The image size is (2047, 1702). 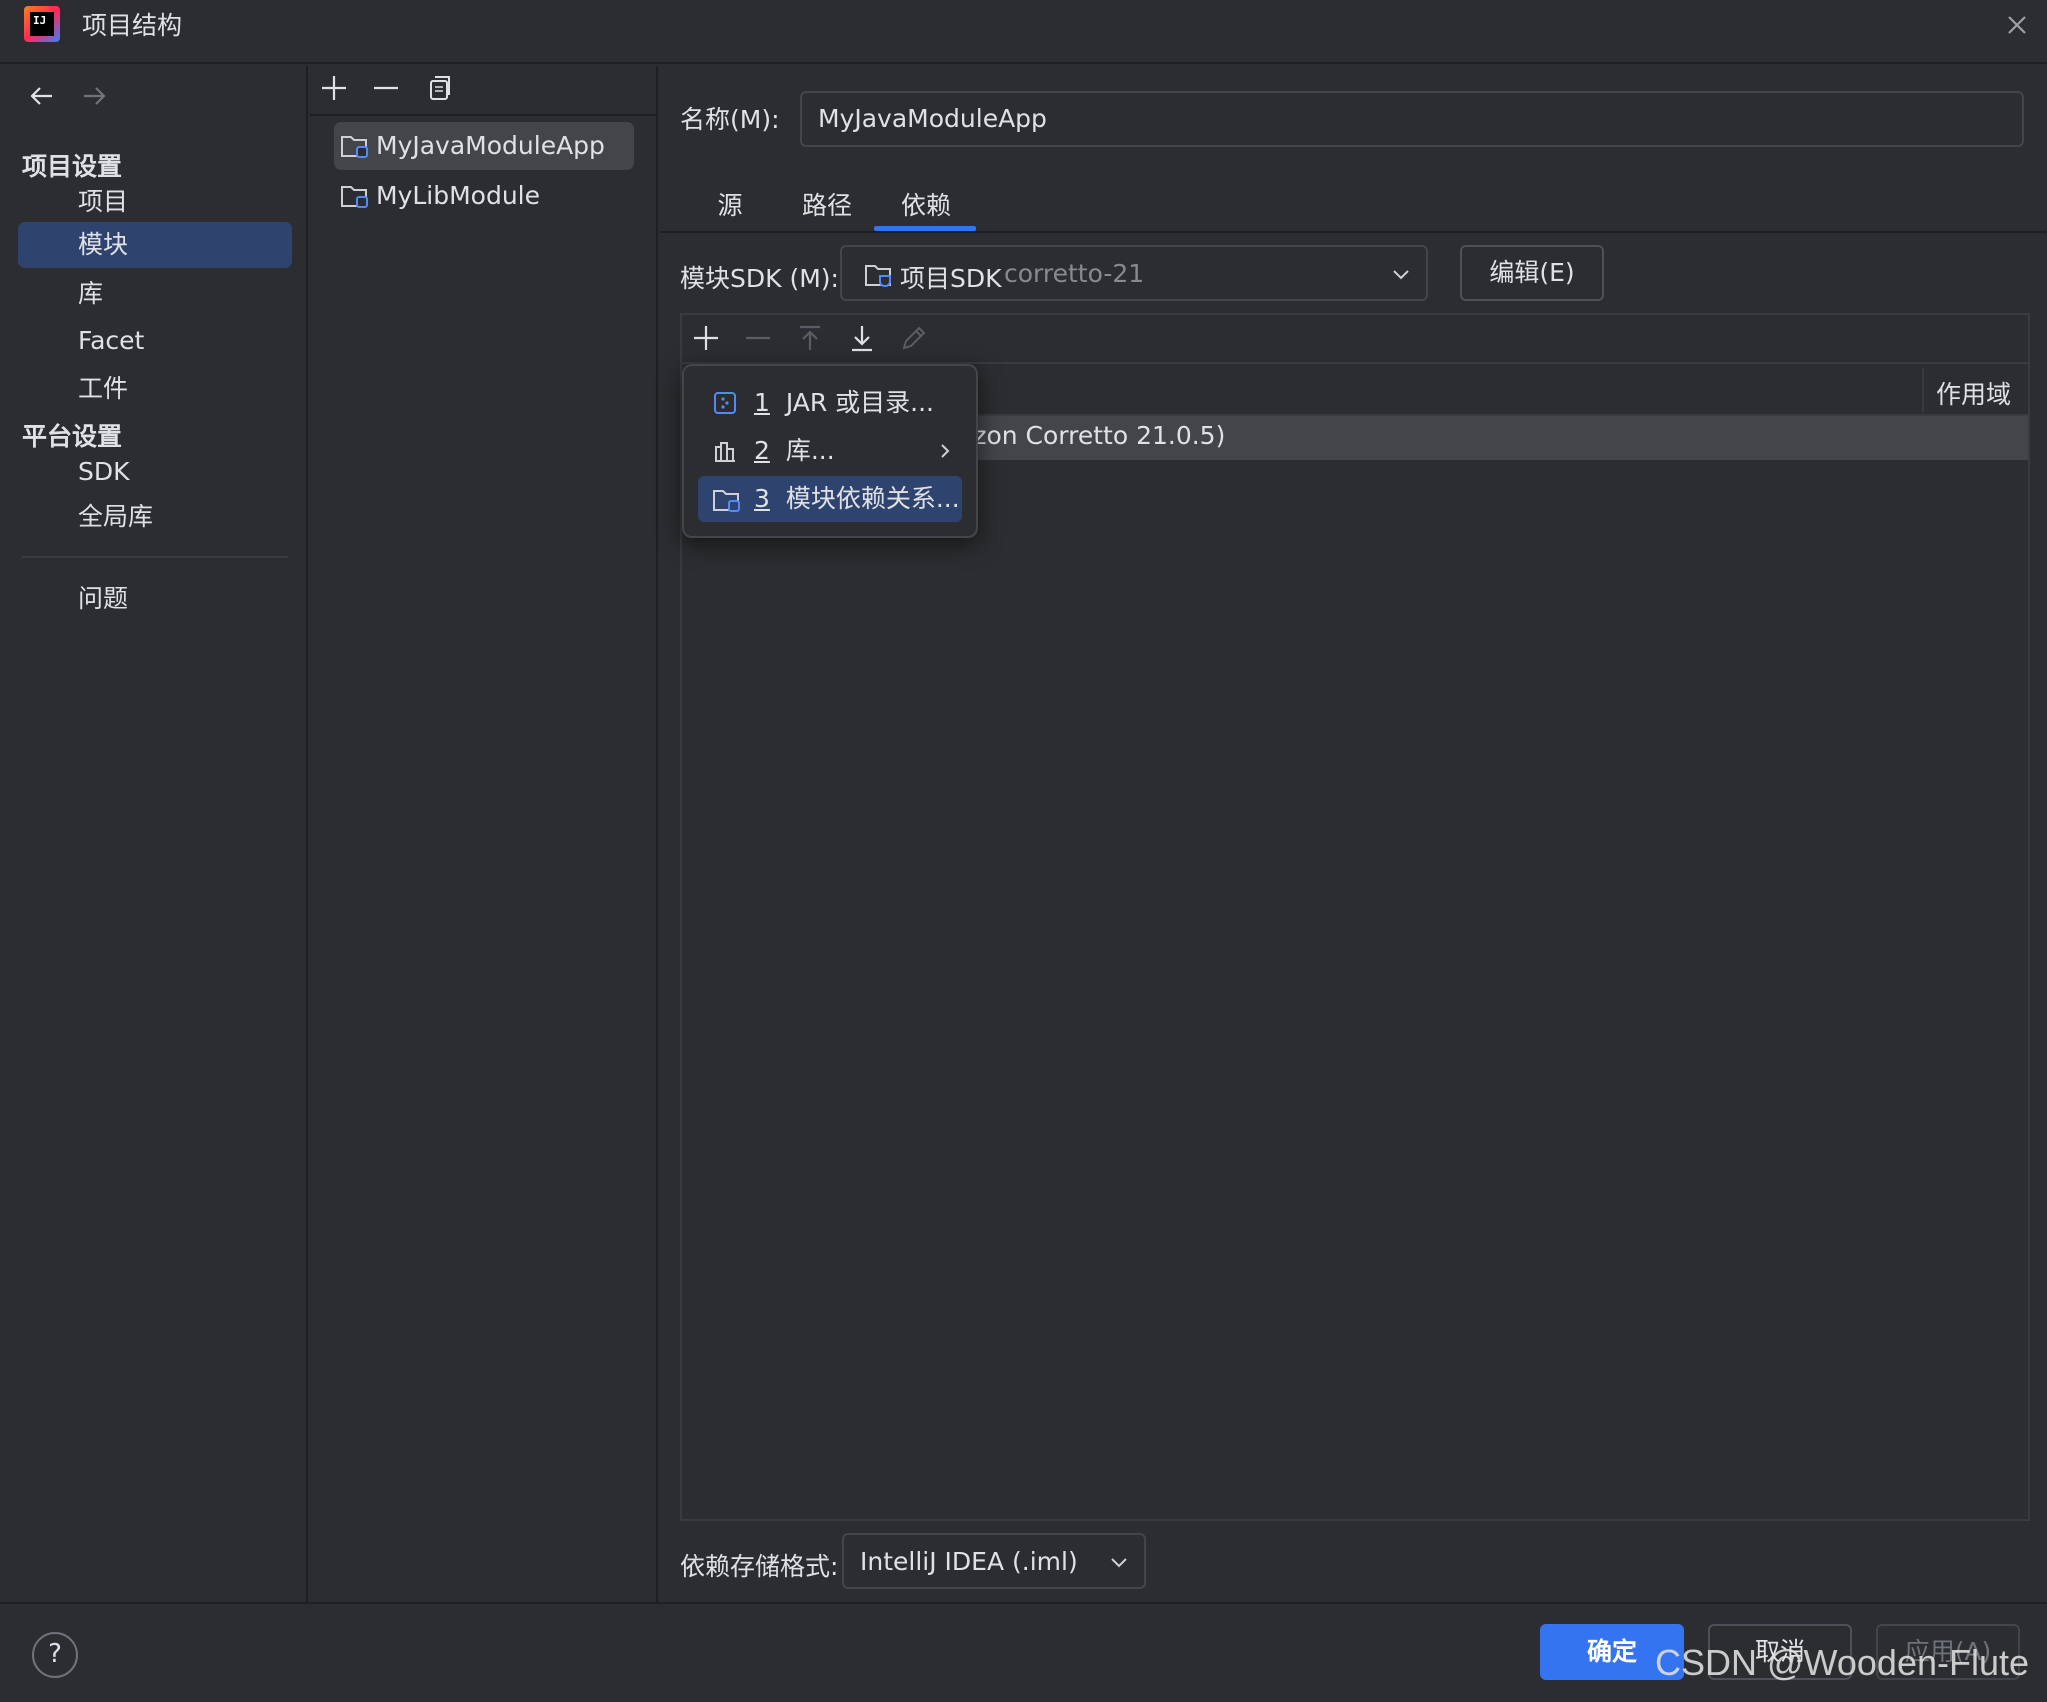 I want to click on edit-sdk-button: 编辑(E), so click(x=1532, y=273).